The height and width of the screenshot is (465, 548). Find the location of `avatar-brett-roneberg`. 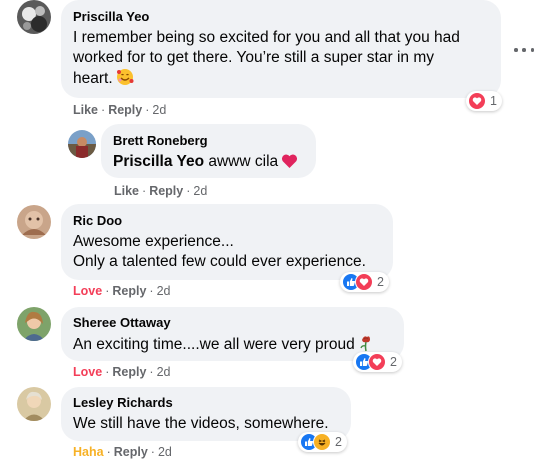

avatar-brett-roneberg is located at coordinates (82, 144).